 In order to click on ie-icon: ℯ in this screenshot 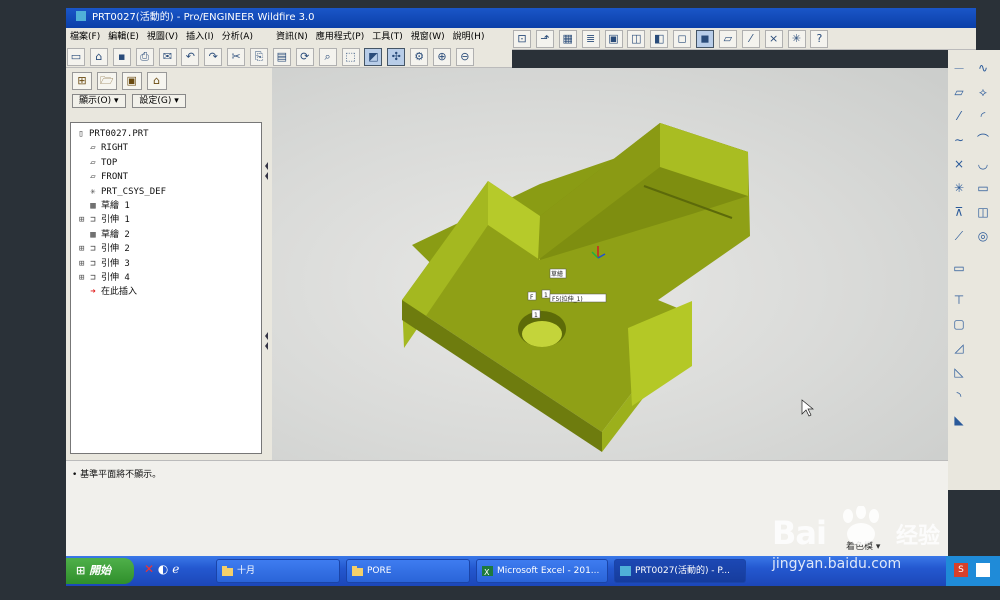, I will do `click(175, 569)`.